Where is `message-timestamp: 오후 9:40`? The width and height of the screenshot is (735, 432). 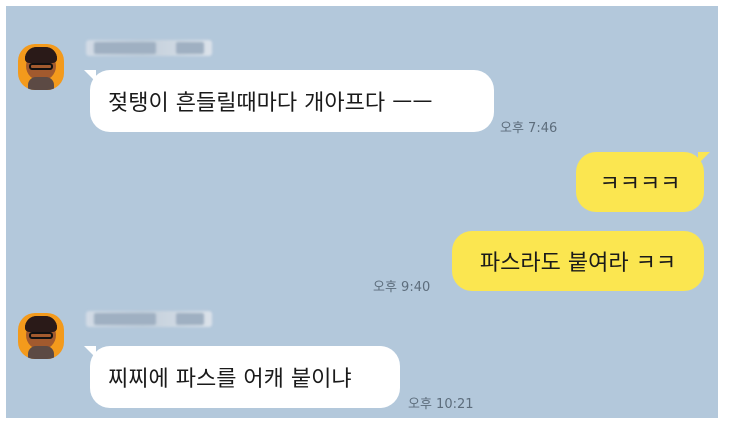 message-timestamp: 오후 9:40 is located at coordinates (402, 287).